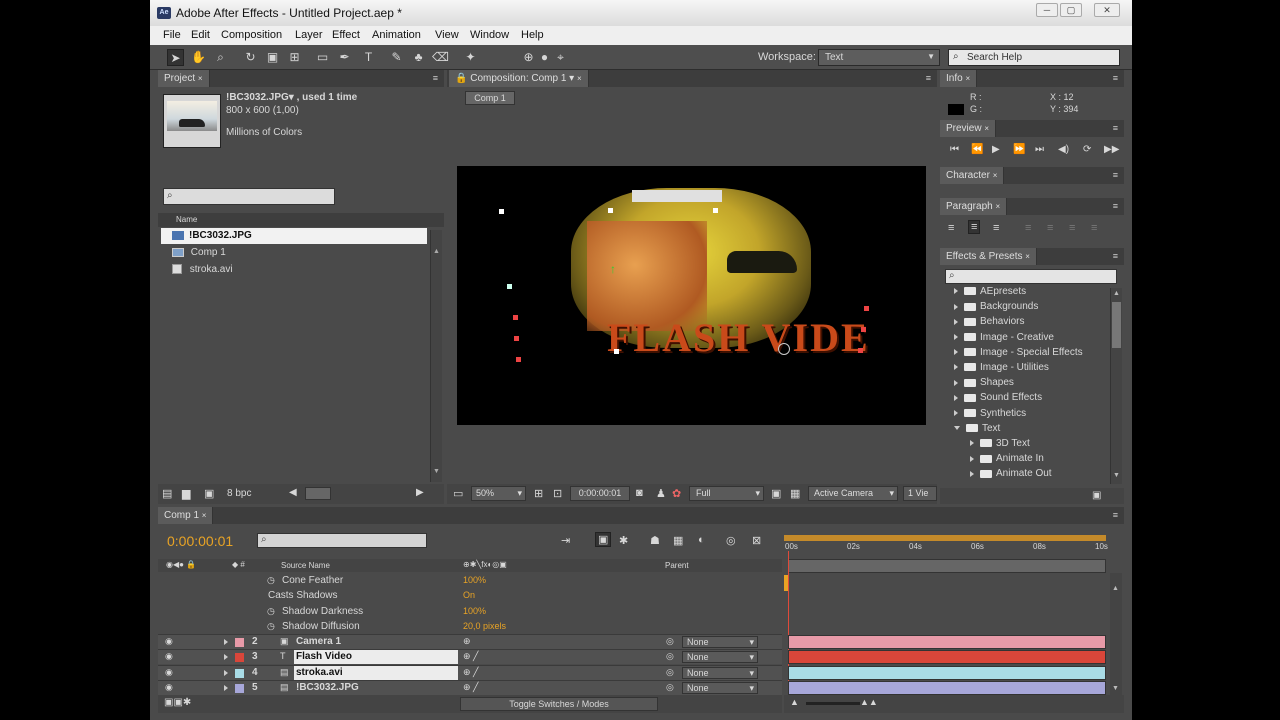 Image resolution: width=1280 pixels, height=720 pixels. I want to click on scroll-left-icon: ◀, so click(293, 492).